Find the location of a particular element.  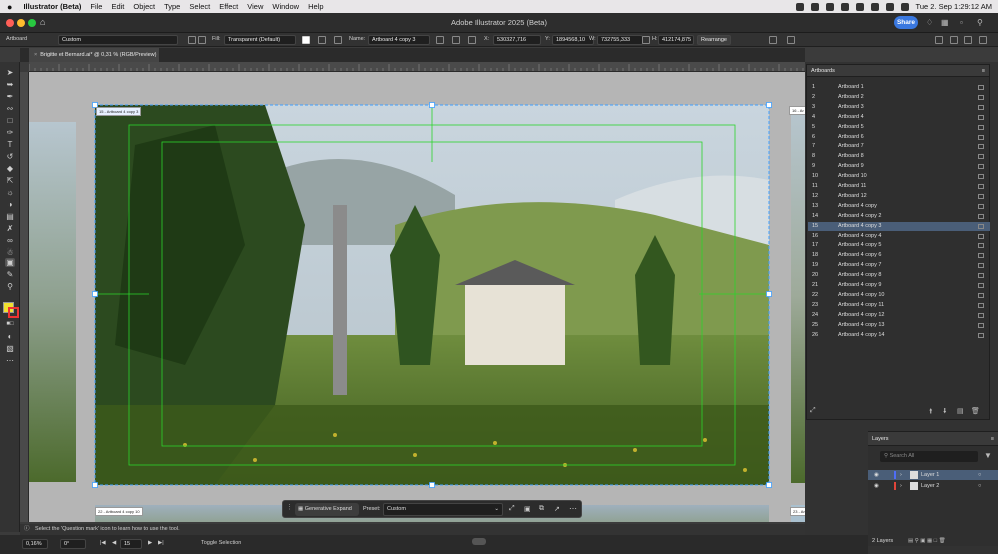

artboard-row: 9 Artboard 9 is located at coordinates (899, 167).